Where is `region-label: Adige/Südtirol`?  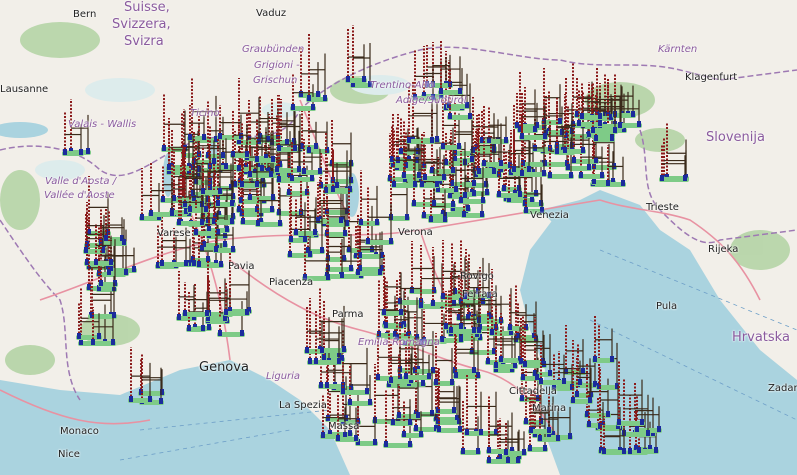
region-label: Adige/Südtirol is located at coordinates (431, 100).